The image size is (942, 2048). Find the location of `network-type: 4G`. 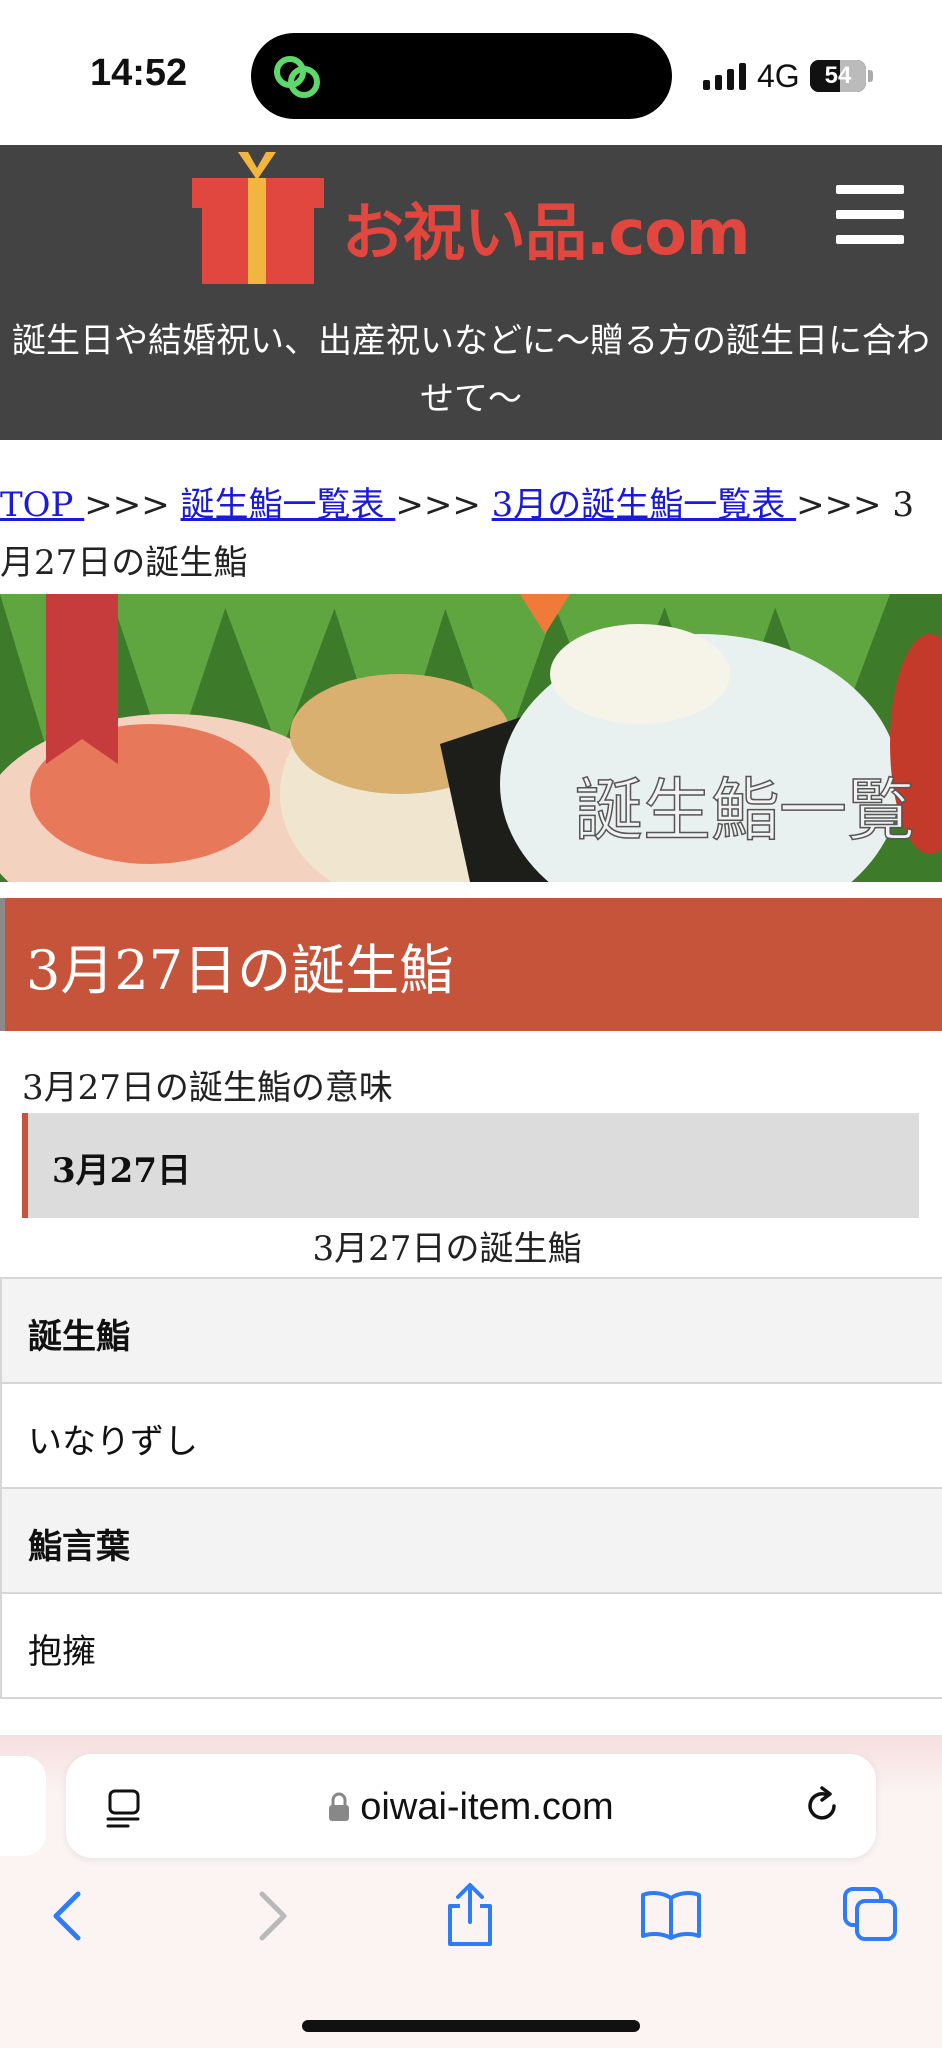

network-type: 4G is located at coordinates (778, 76).